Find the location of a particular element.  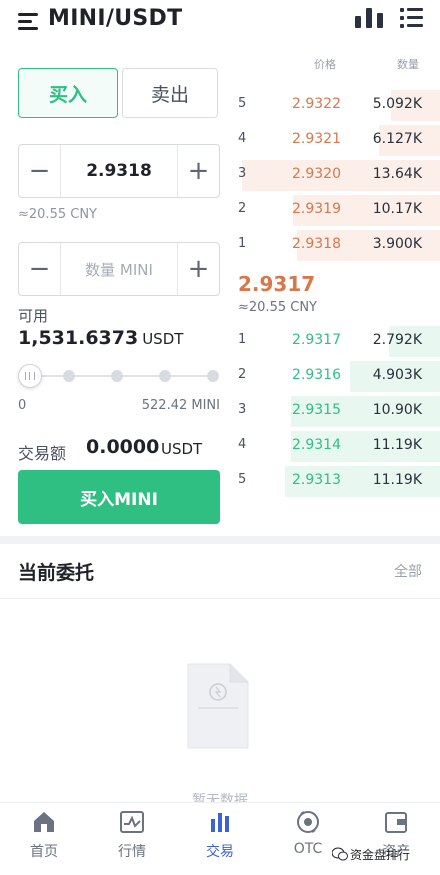

ask-idx: 4 is located at coordinates (242, 138).